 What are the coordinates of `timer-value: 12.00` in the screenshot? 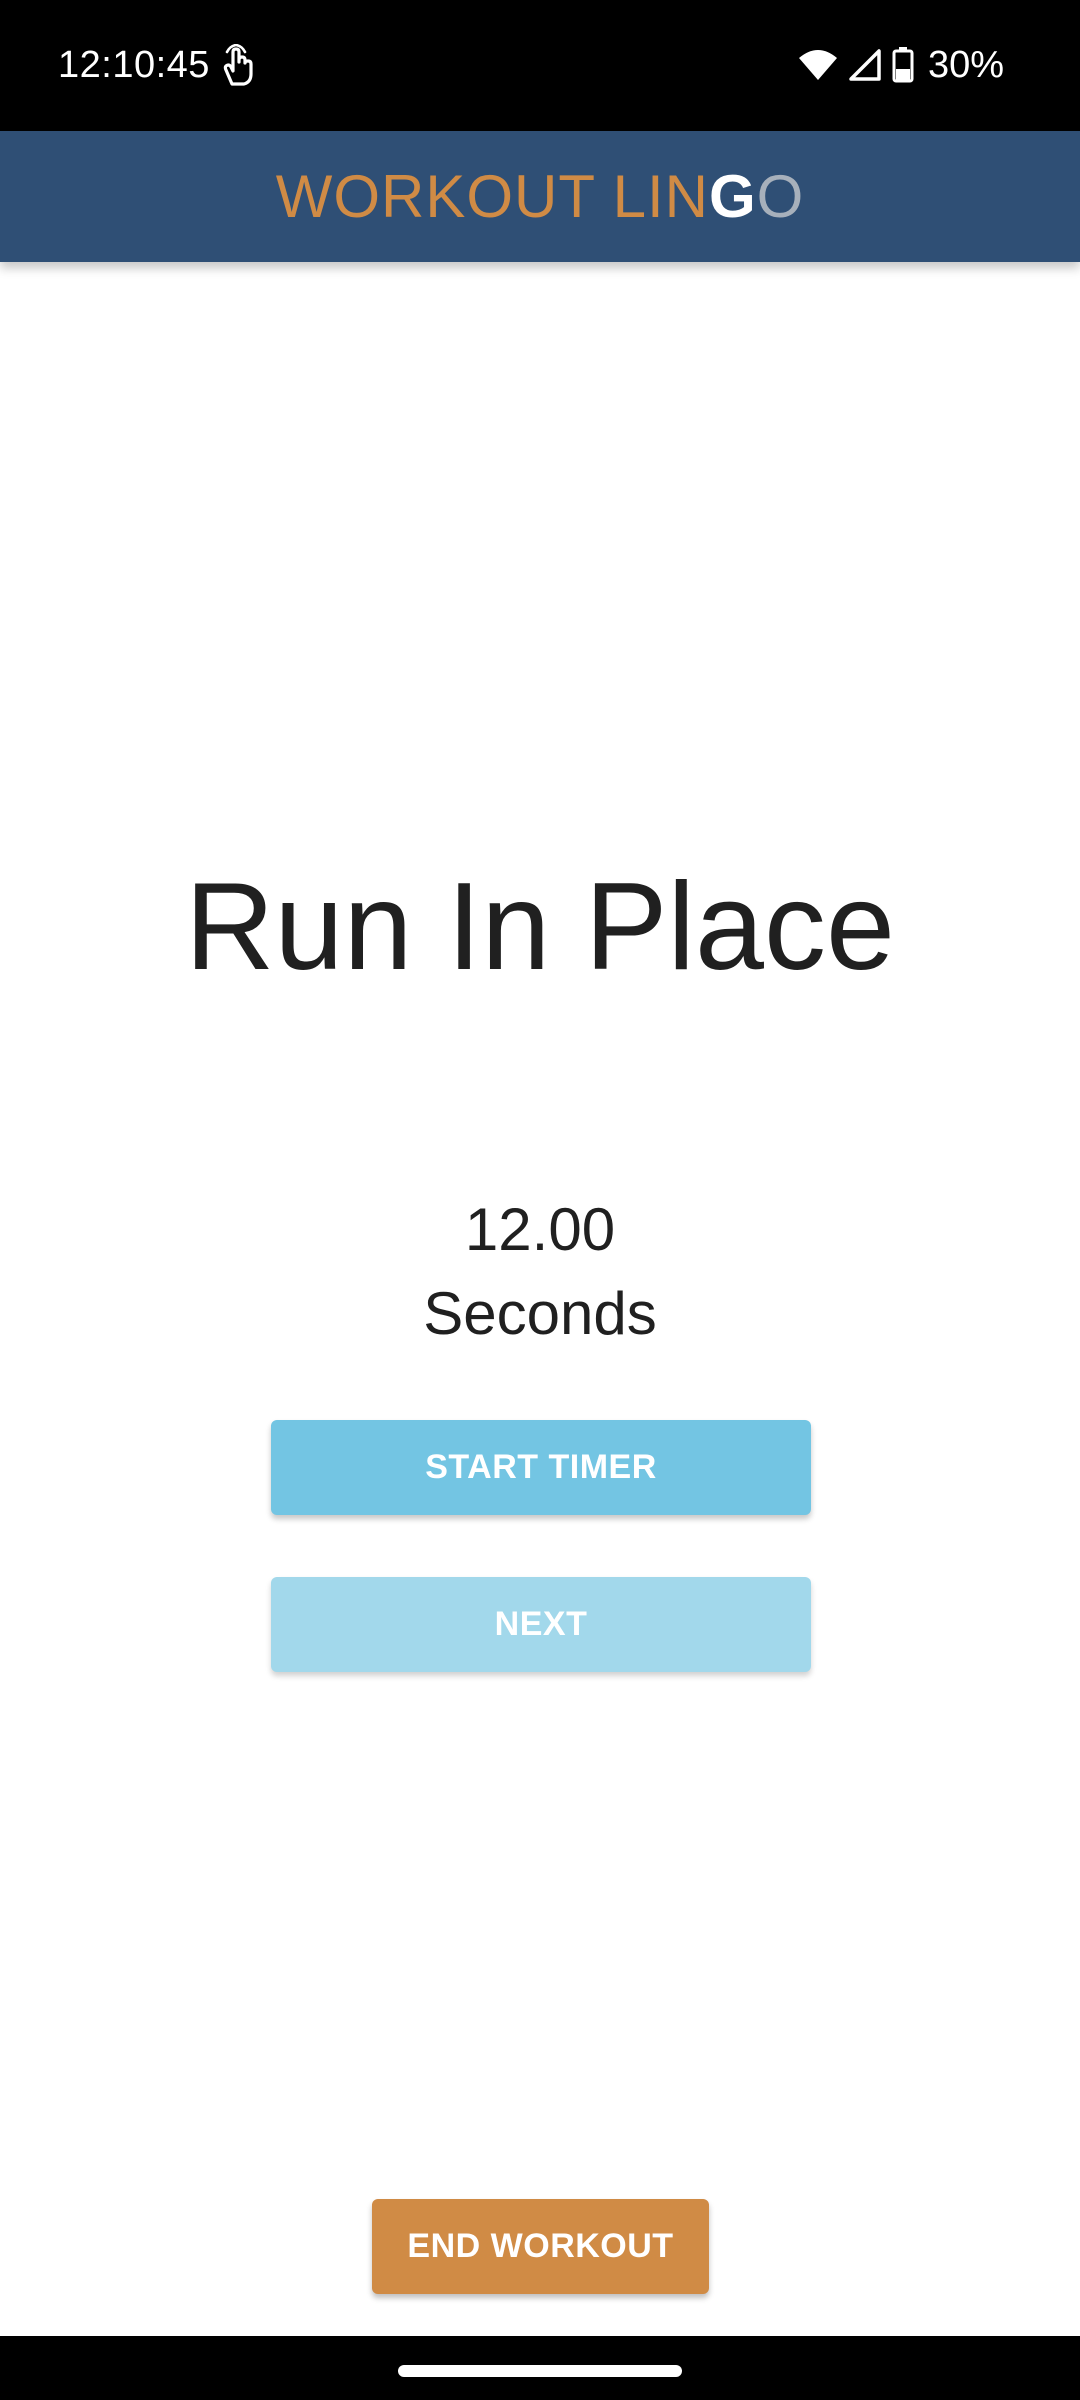 It's located at (540, 1229).